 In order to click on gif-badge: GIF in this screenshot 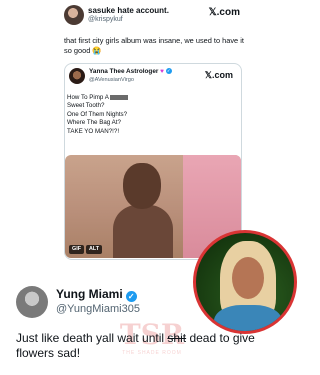, I will do `click(76, 249)`.